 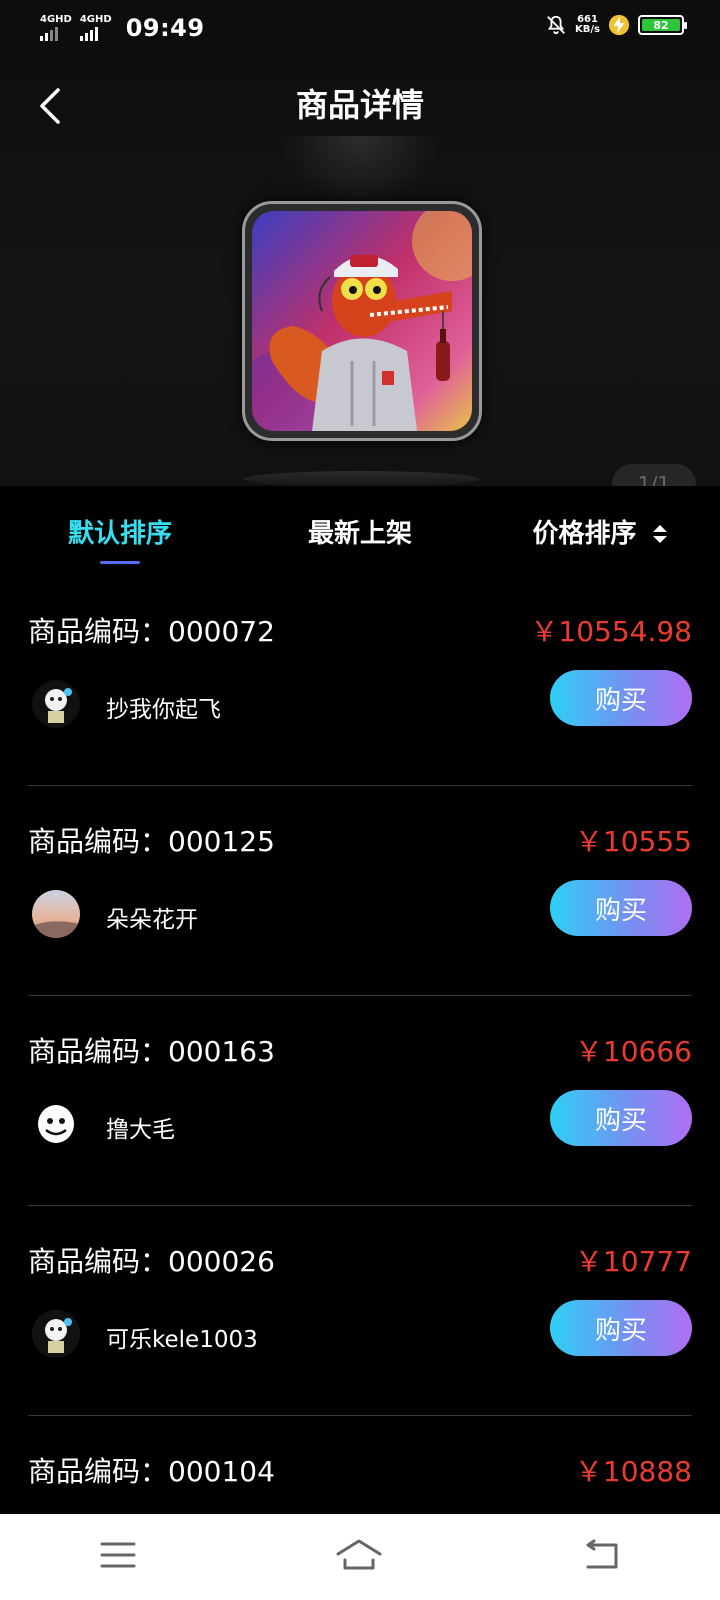 I want to click on charging-bolt-icon, so click(x=619, y=25).